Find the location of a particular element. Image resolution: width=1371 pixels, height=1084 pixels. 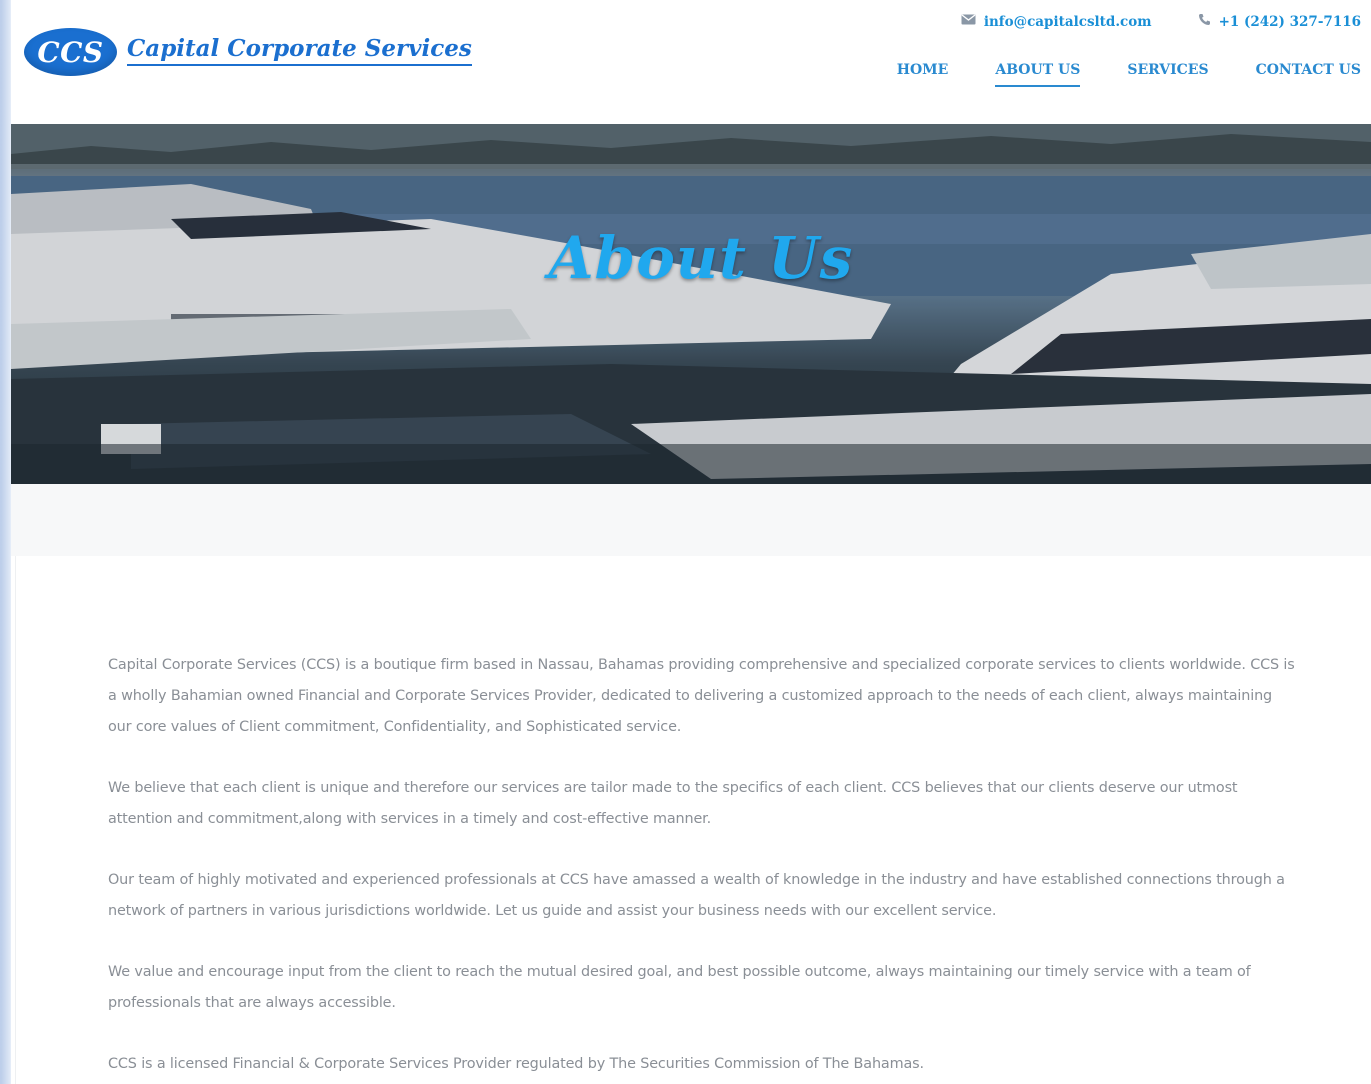

phone-icon is located at coordinates (1204, 21).